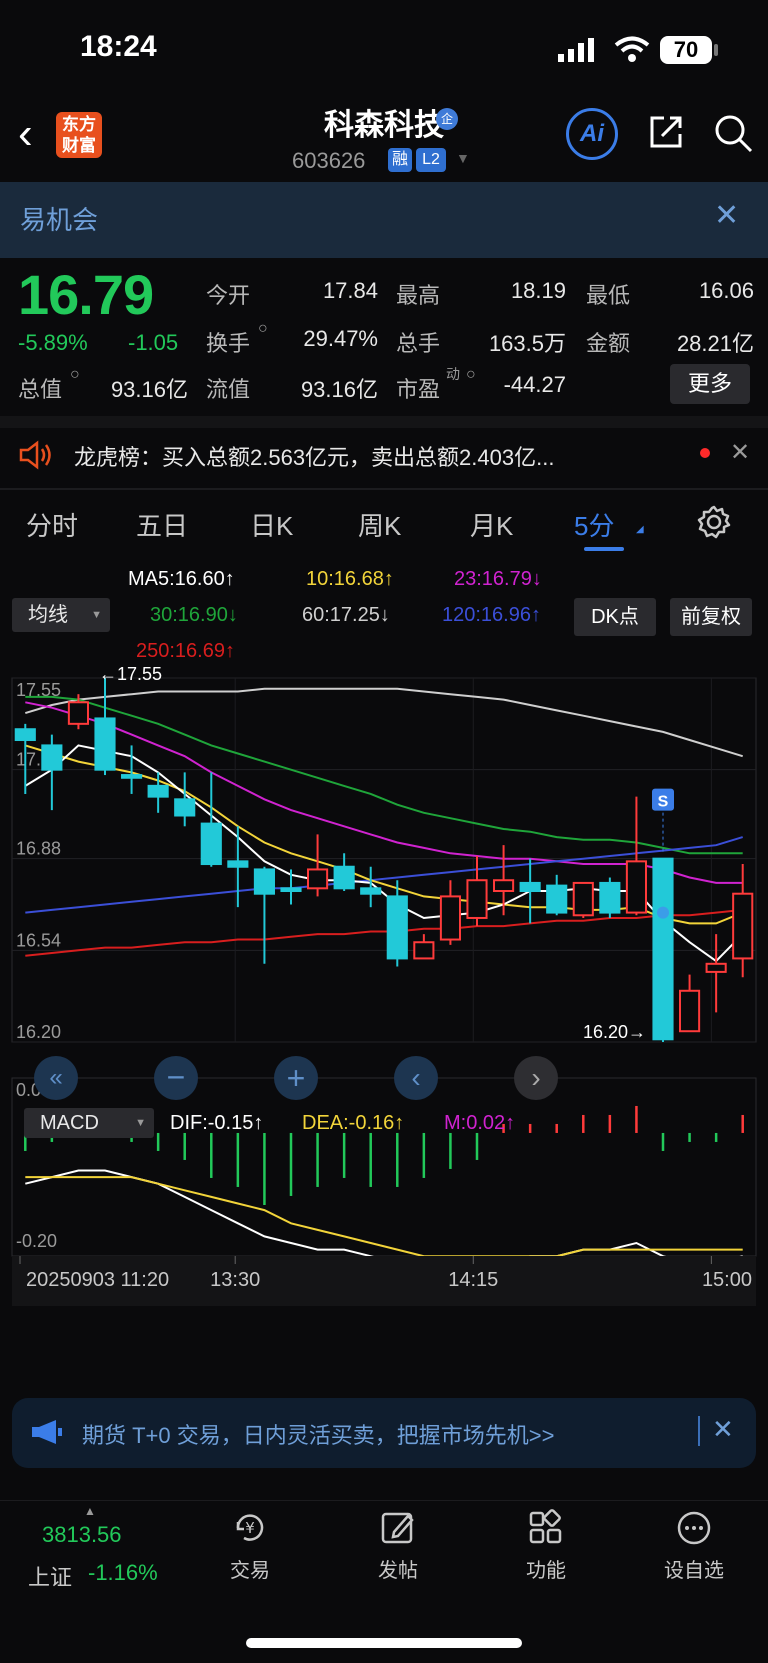 Image resolution: width=768 pixels, height=1663 pixels. I want to click on ma-selector-label: 均线, so click(48, 615).